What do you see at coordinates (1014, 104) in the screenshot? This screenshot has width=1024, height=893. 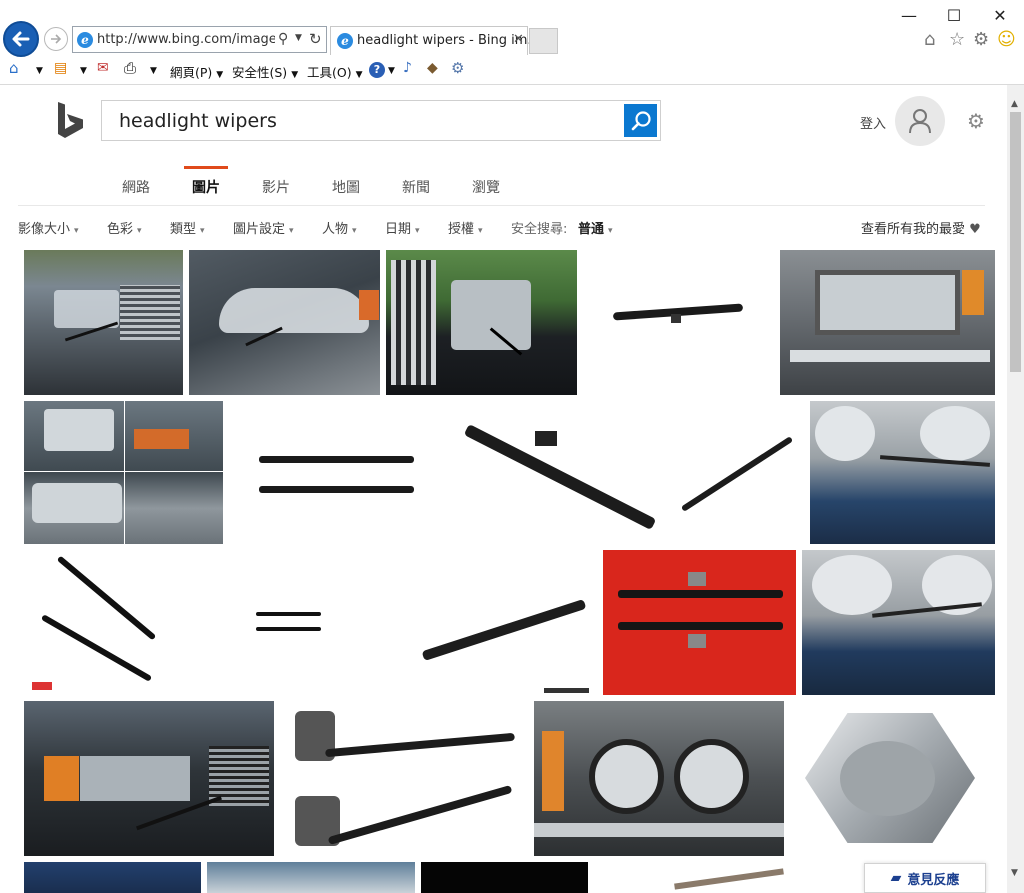 I see `scroll-up-icon: ▲` at bounding box center [1014, 104].